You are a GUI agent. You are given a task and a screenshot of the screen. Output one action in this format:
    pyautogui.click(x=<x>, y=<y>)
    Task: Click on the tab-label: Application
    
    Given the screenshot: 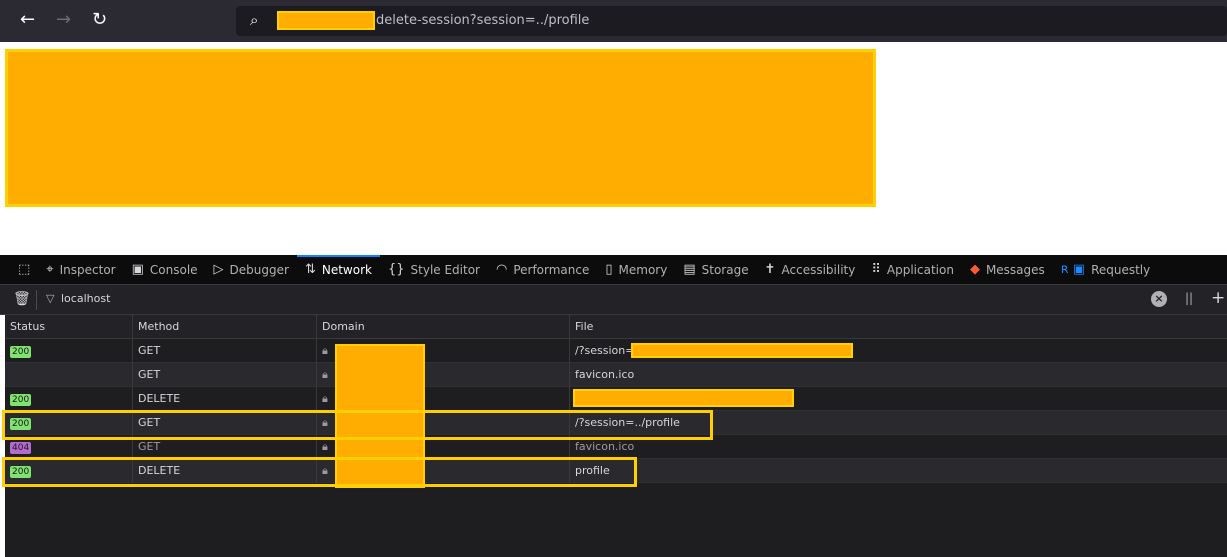 What is the action you would take?
    pyautogui.click(x=920, y=269)
    